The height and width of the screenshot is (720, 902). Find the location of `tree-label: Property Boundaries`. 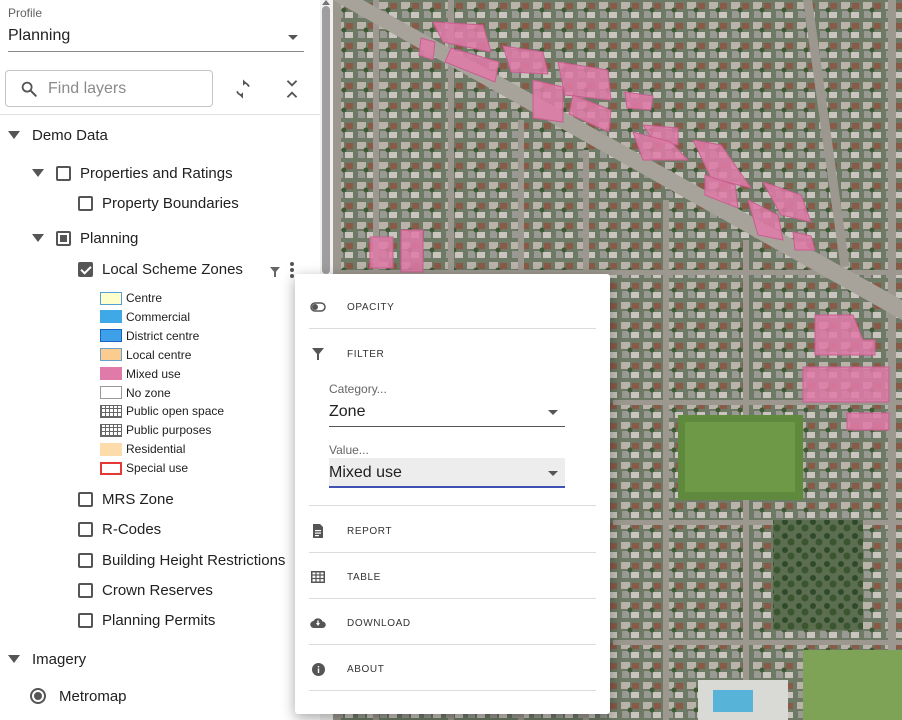

tree-label: Property Boundaries is located at coordinates (170, 203).